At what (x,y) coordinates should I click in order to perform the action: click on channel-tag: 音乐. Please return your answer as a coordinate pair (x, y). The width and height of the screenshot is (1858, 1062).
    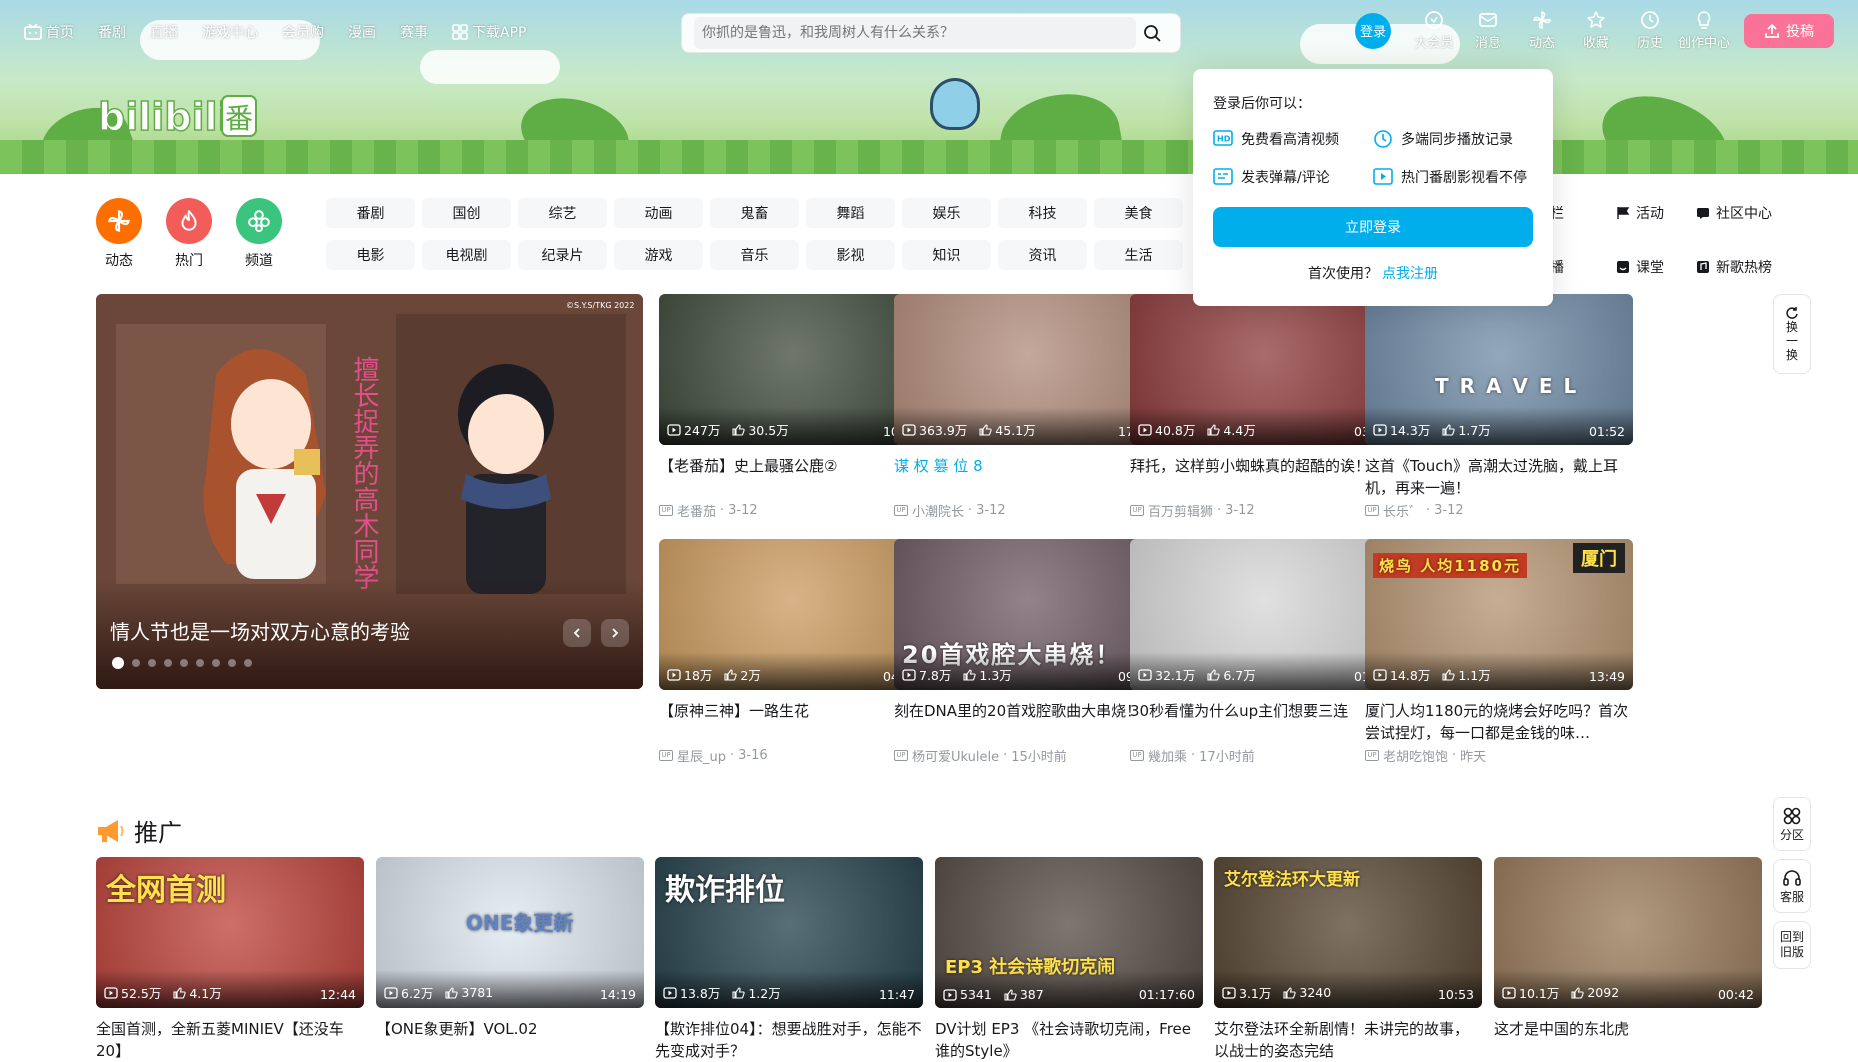
    Looking at the image, I should click on (754, 255).